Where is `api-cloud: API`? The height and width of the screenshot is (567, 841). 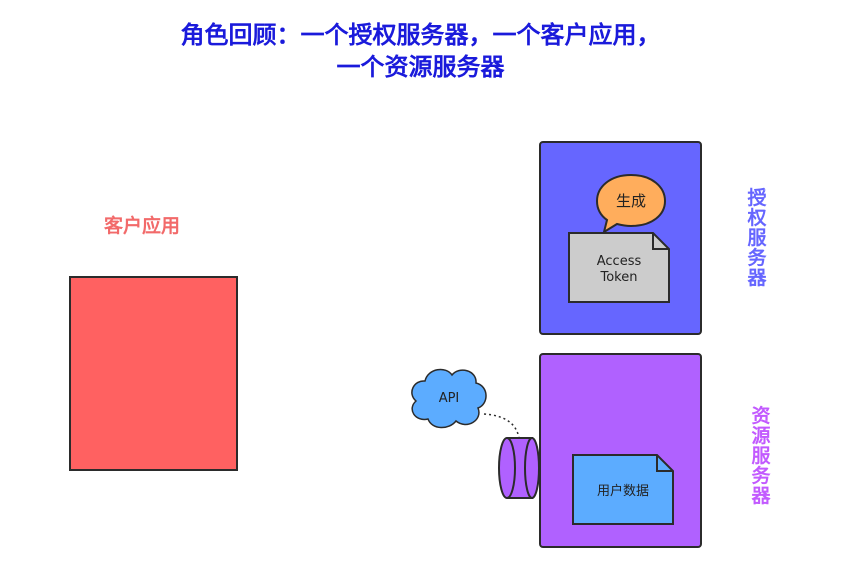
api-cloud: API is located at coordinates (449, 398).